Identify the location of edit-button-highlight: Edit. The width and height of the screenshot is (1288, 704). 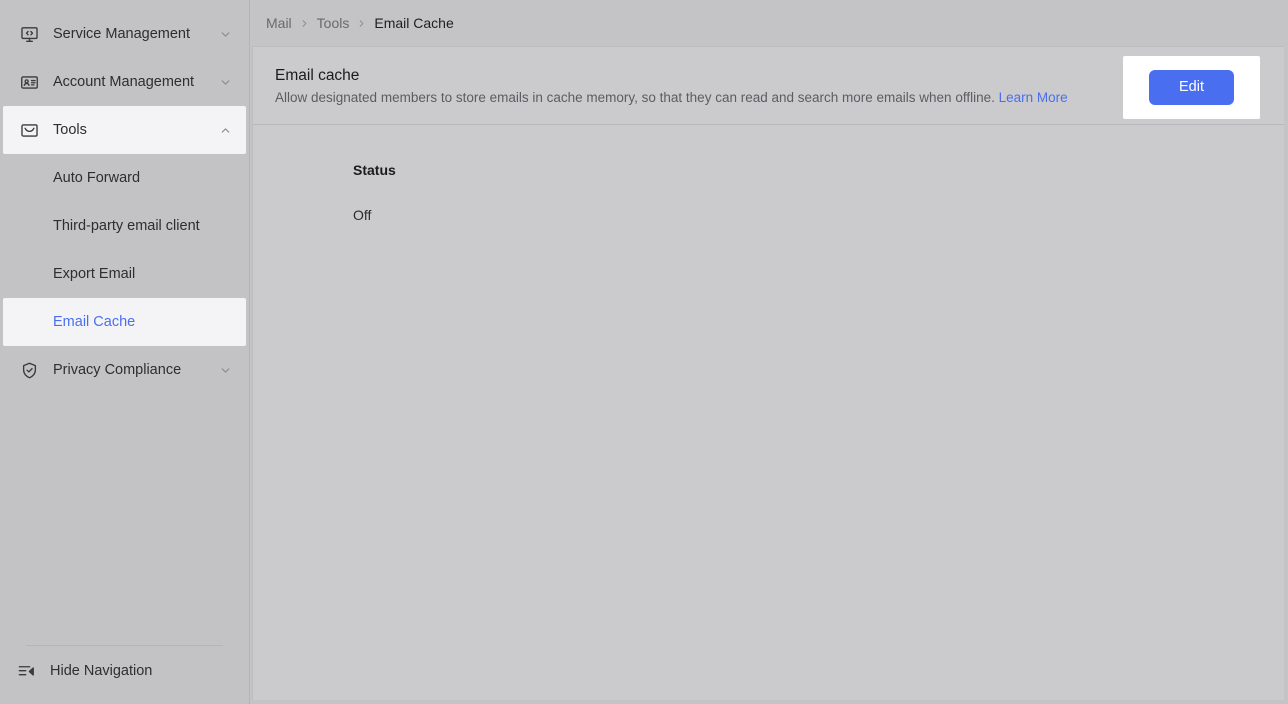
(1191, 87).